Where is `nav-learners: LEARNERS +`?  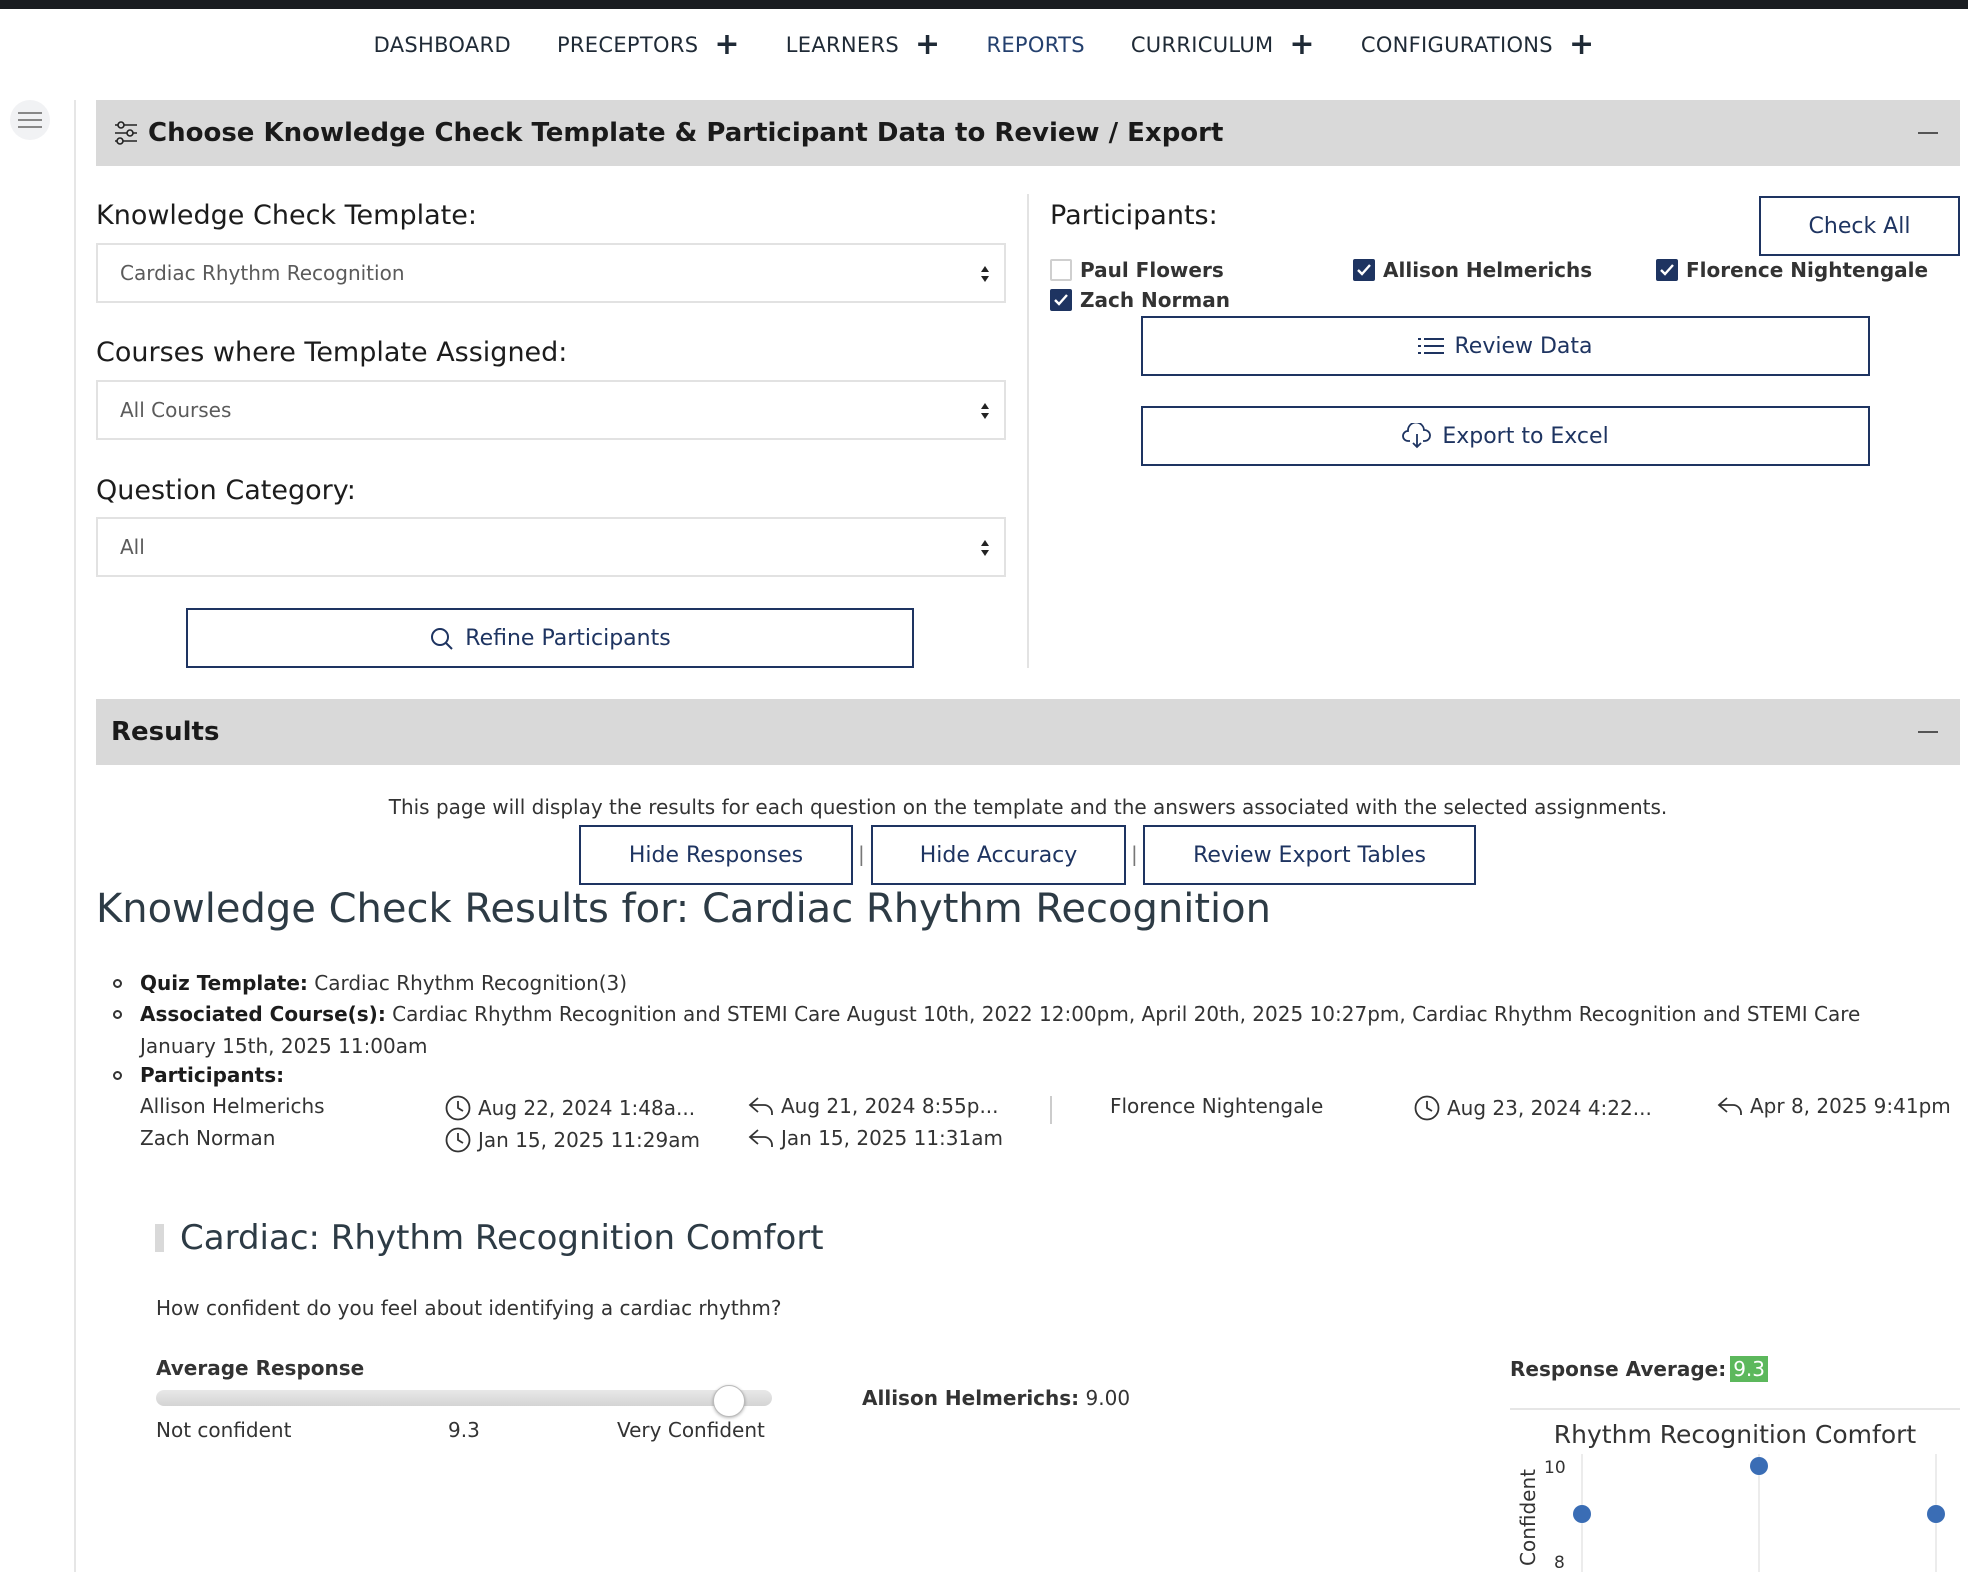
nav-learners: LEARNERS + is located at coordinates (863, 45).